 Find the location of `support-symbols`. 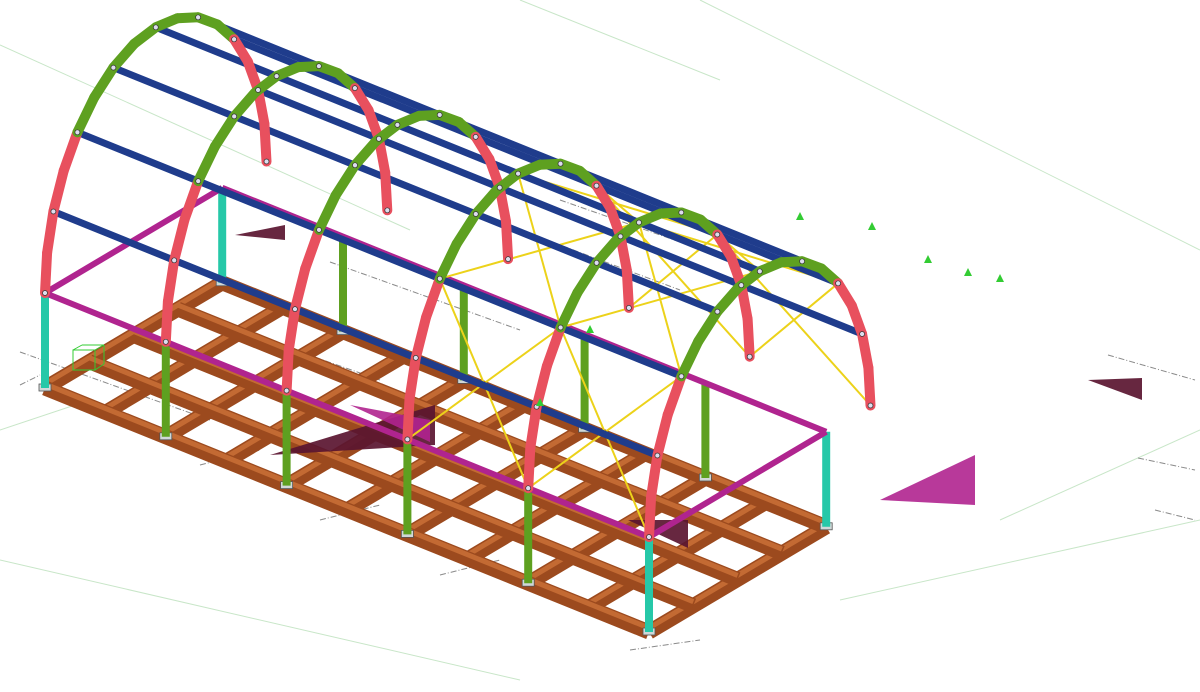

support-symbols is located at coordinates (770, 309).